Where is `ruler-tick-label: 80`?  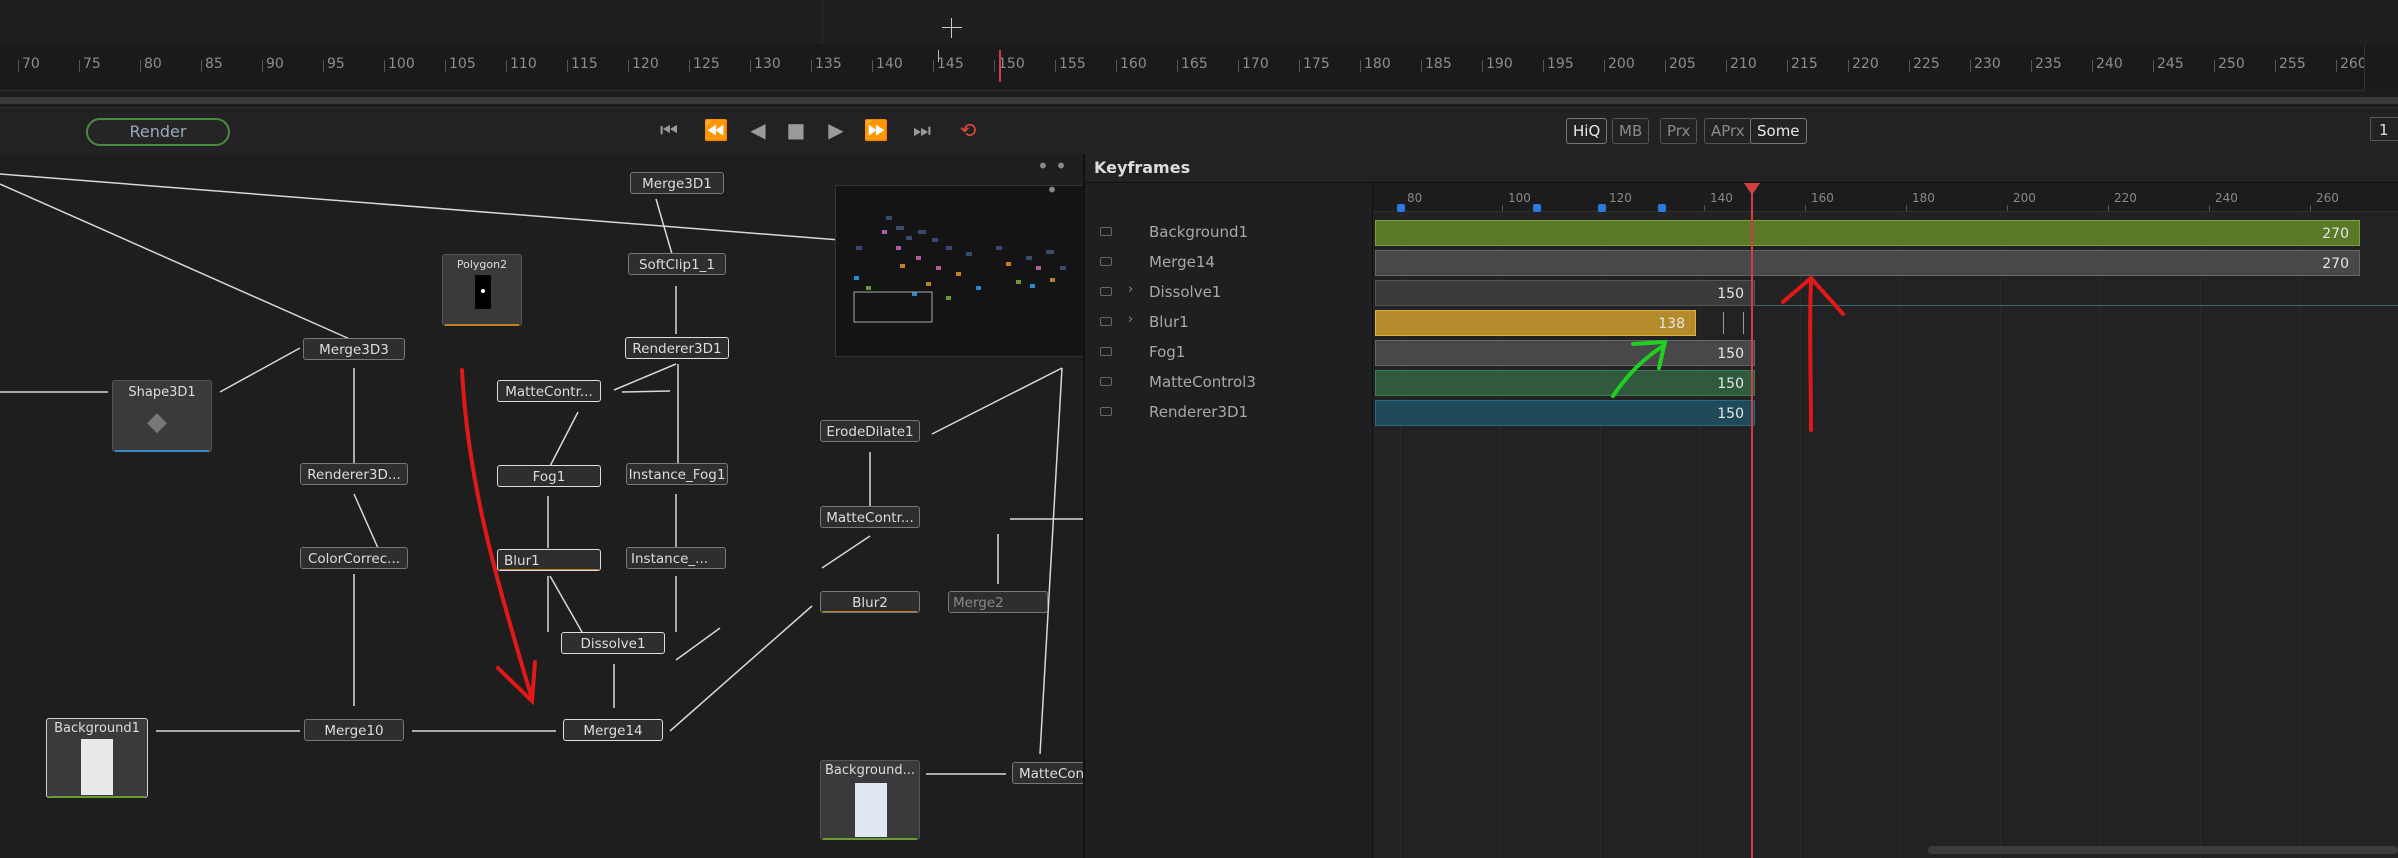
ruler-tick-label: 80 is located at coordinates (153, 64).